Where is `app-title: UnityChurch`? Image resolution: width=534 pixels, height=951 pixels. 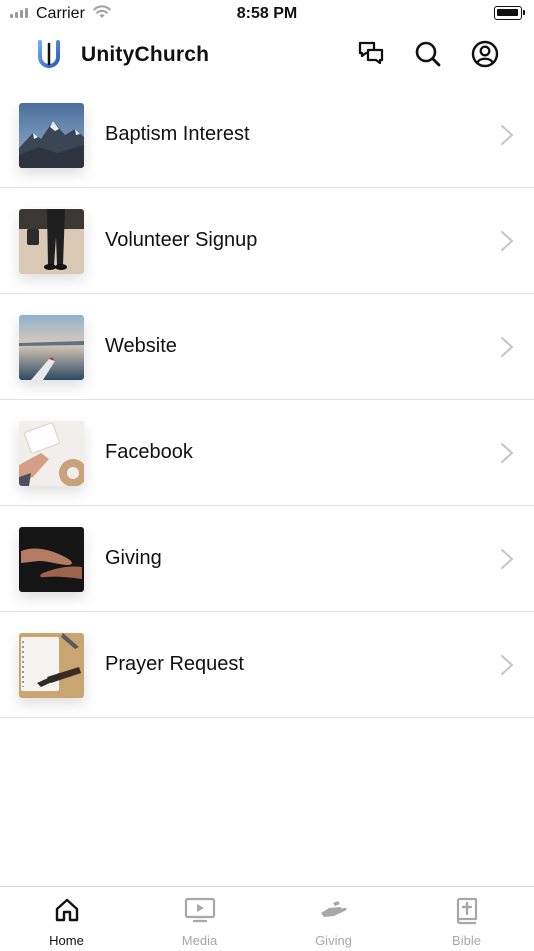 app-title: UnityChurch is located at coordinates (145, 54).